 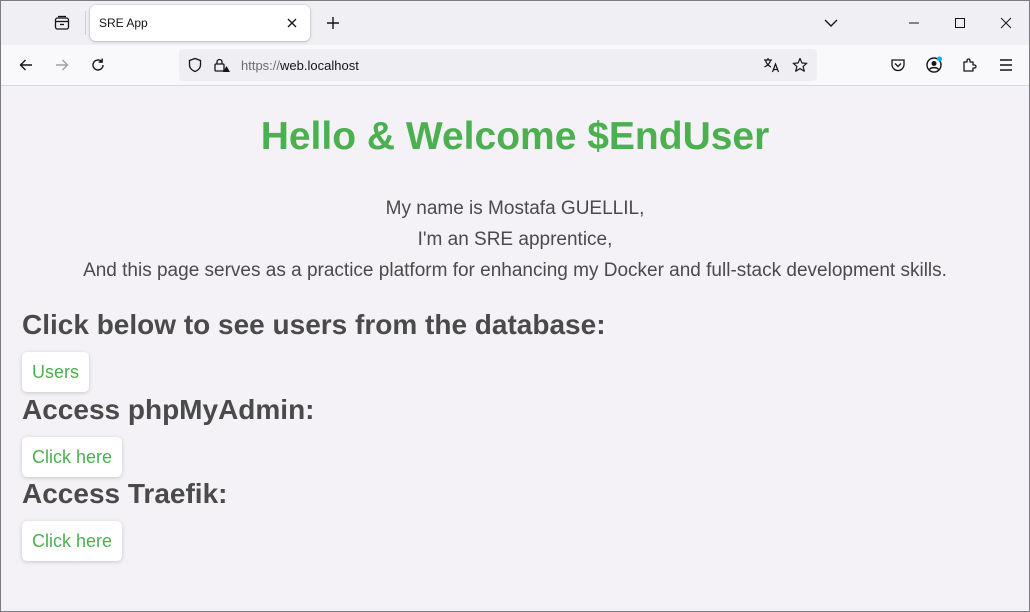 I want to click on pocket-icon, so click(x=898, y=65).